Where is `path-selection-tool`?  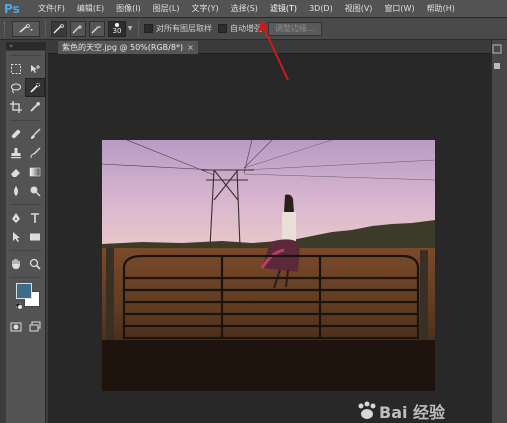
path-selection-tool is located at coordinates (16, 236).